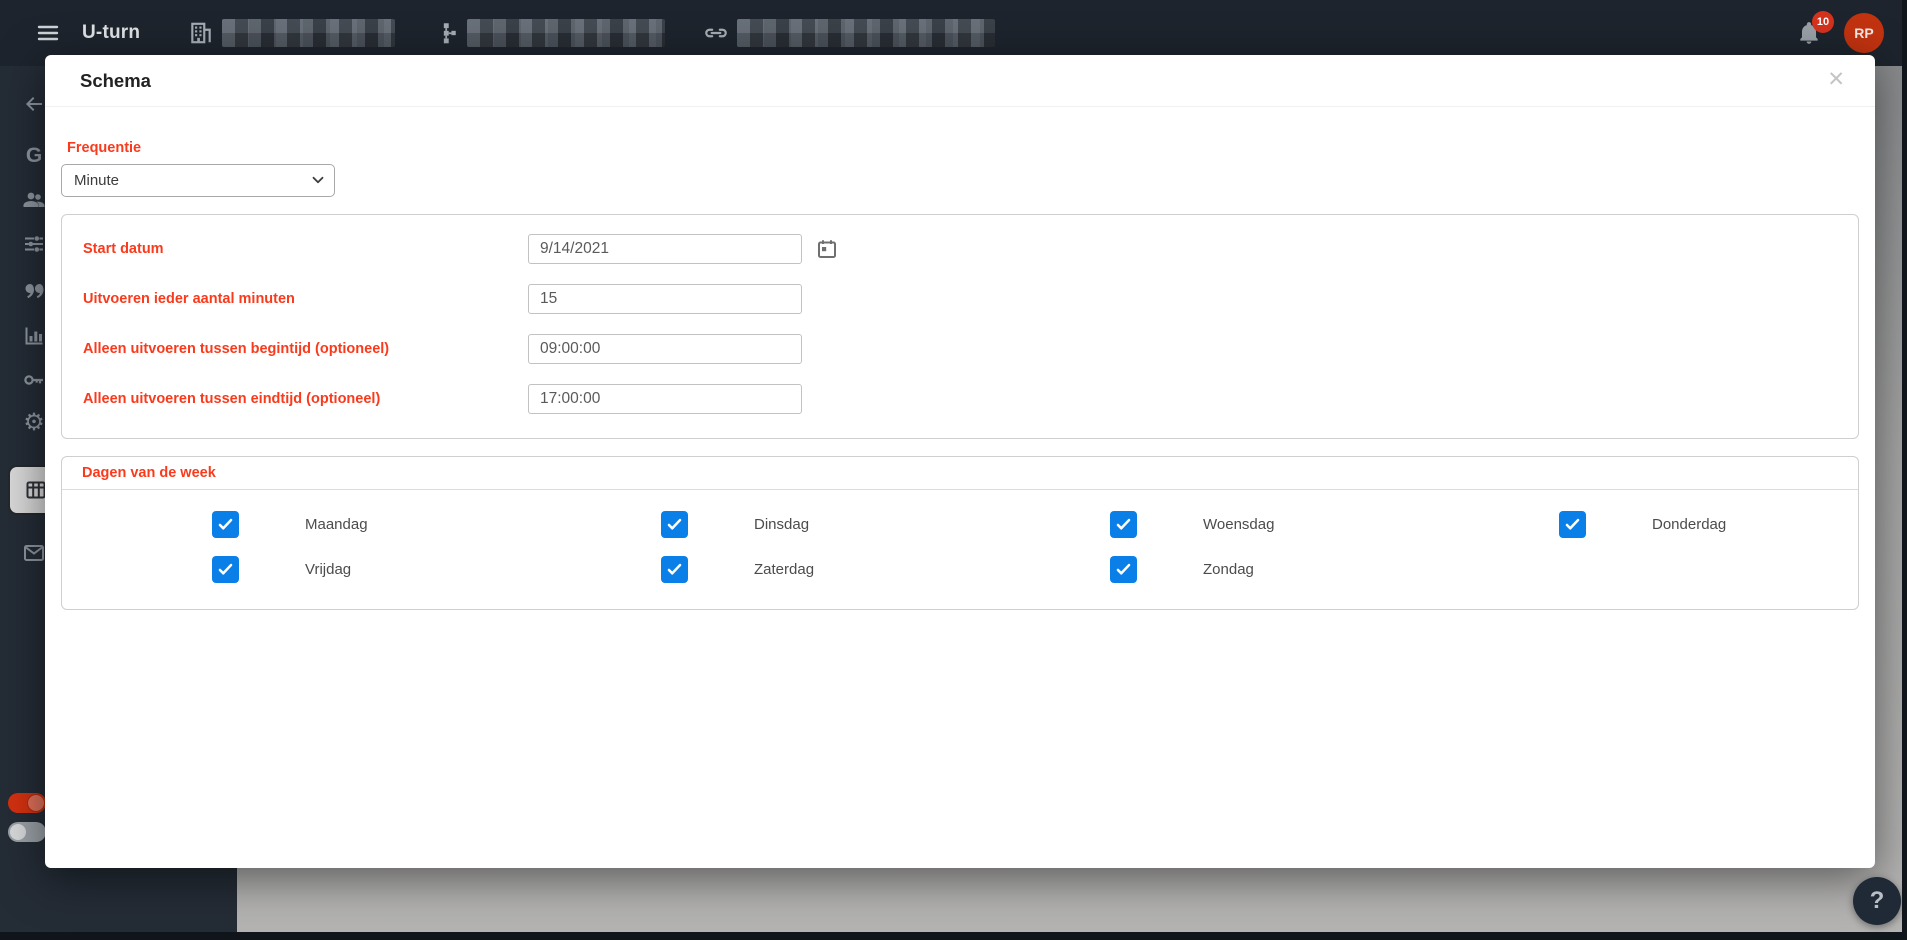 The width and height of the screenshot is (1907, 940). I want to click on people-icon, so click(34, 200).